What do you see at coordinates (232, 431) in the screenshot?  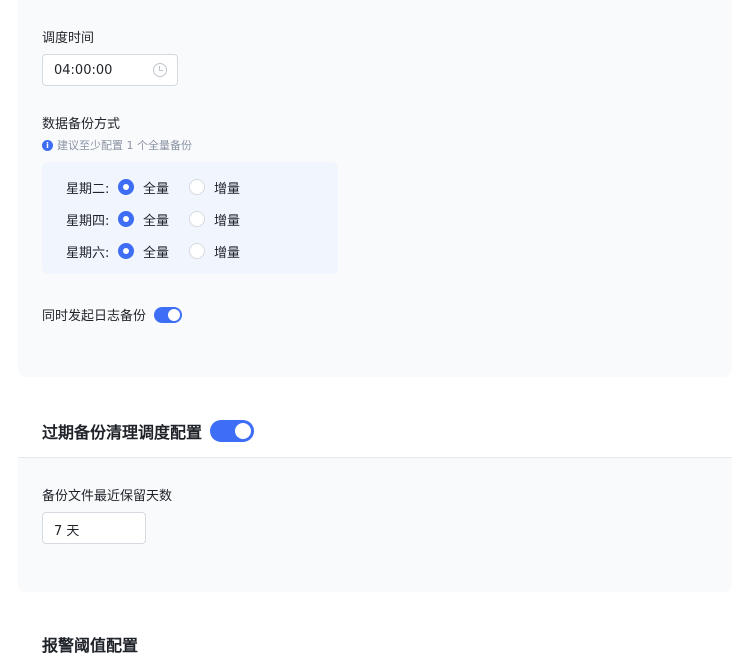 I see `cleanup-toggle` at bounding box center [232, 431].